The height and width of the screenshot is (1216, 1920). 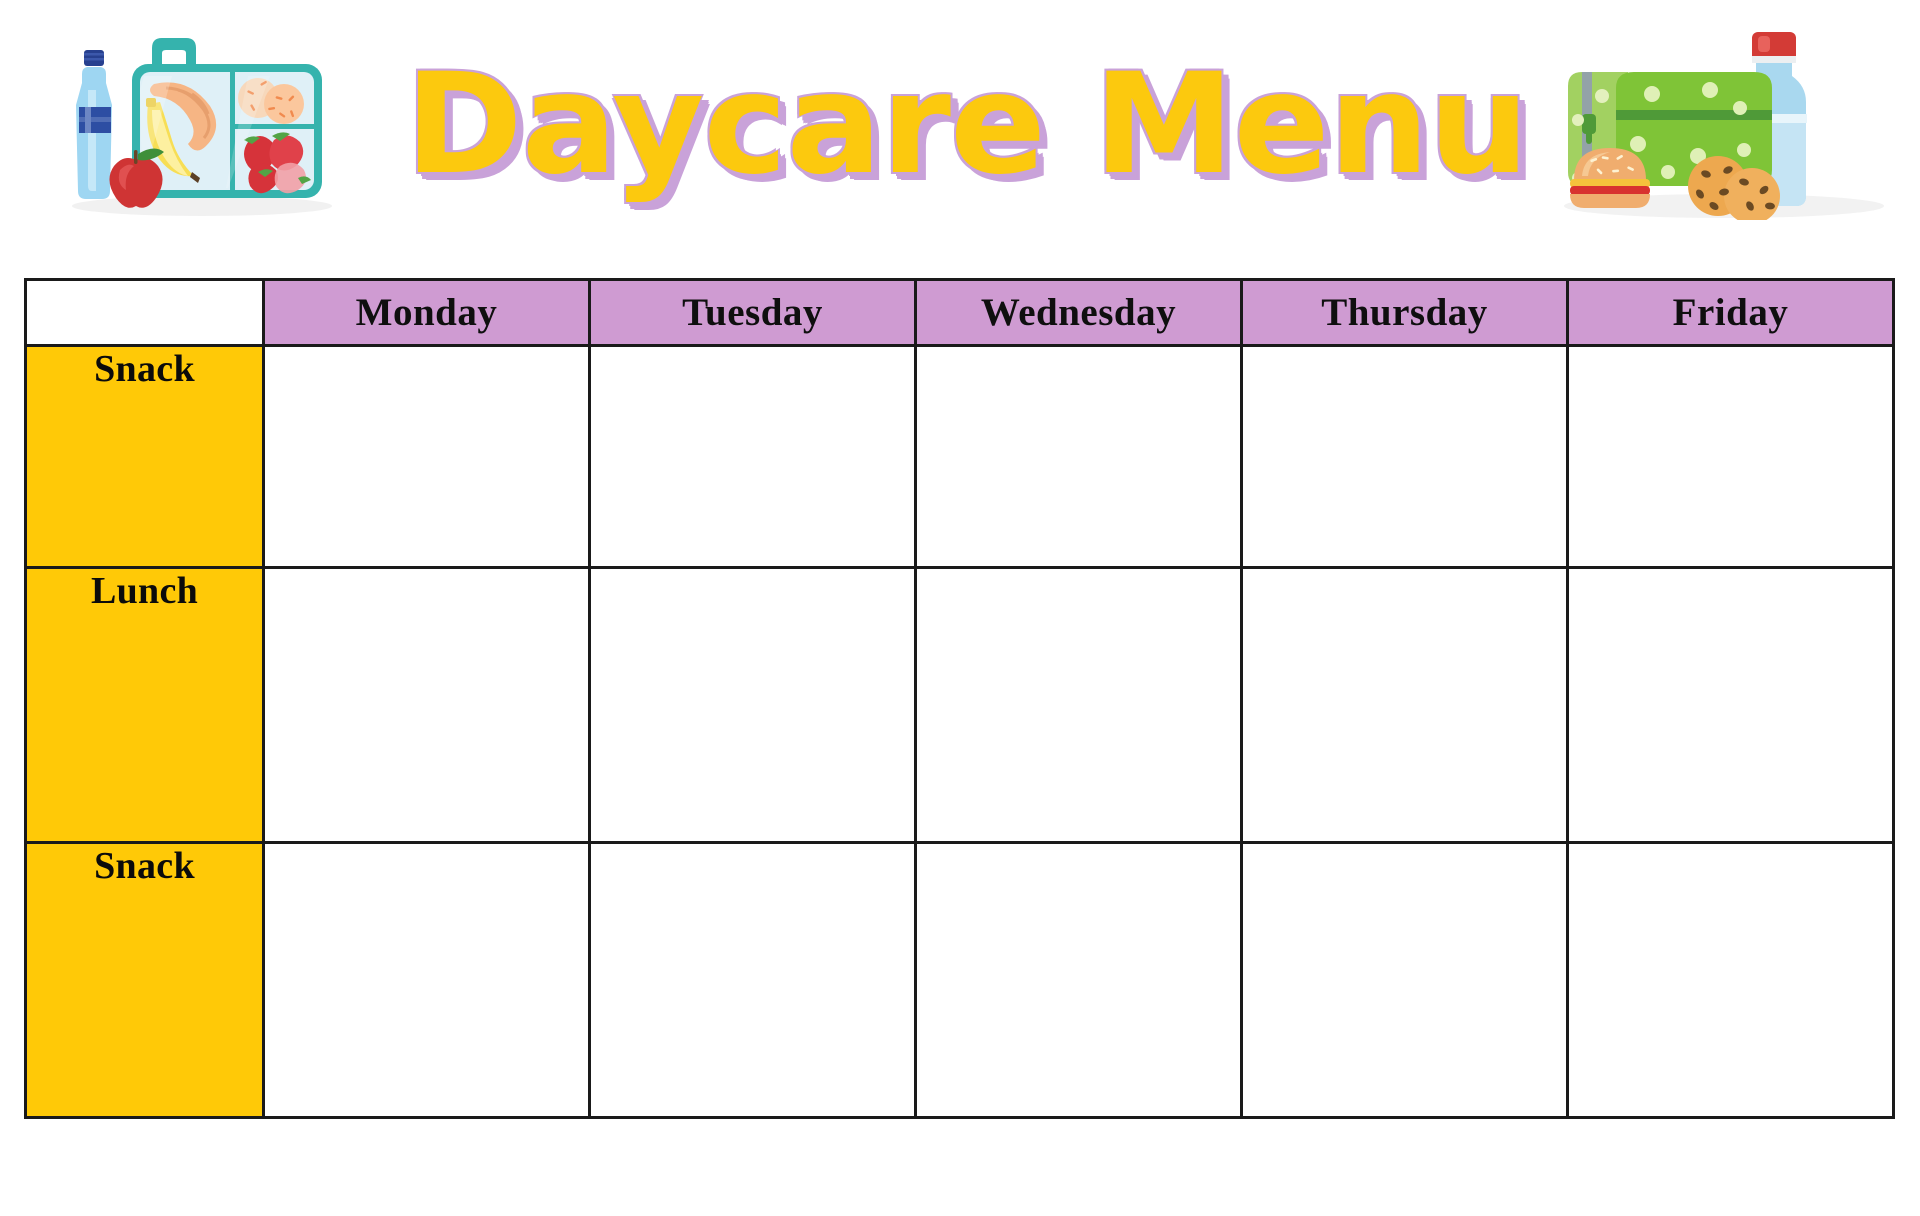 I want to click on column-header-monday: Monday, so click(x=426, y=312).